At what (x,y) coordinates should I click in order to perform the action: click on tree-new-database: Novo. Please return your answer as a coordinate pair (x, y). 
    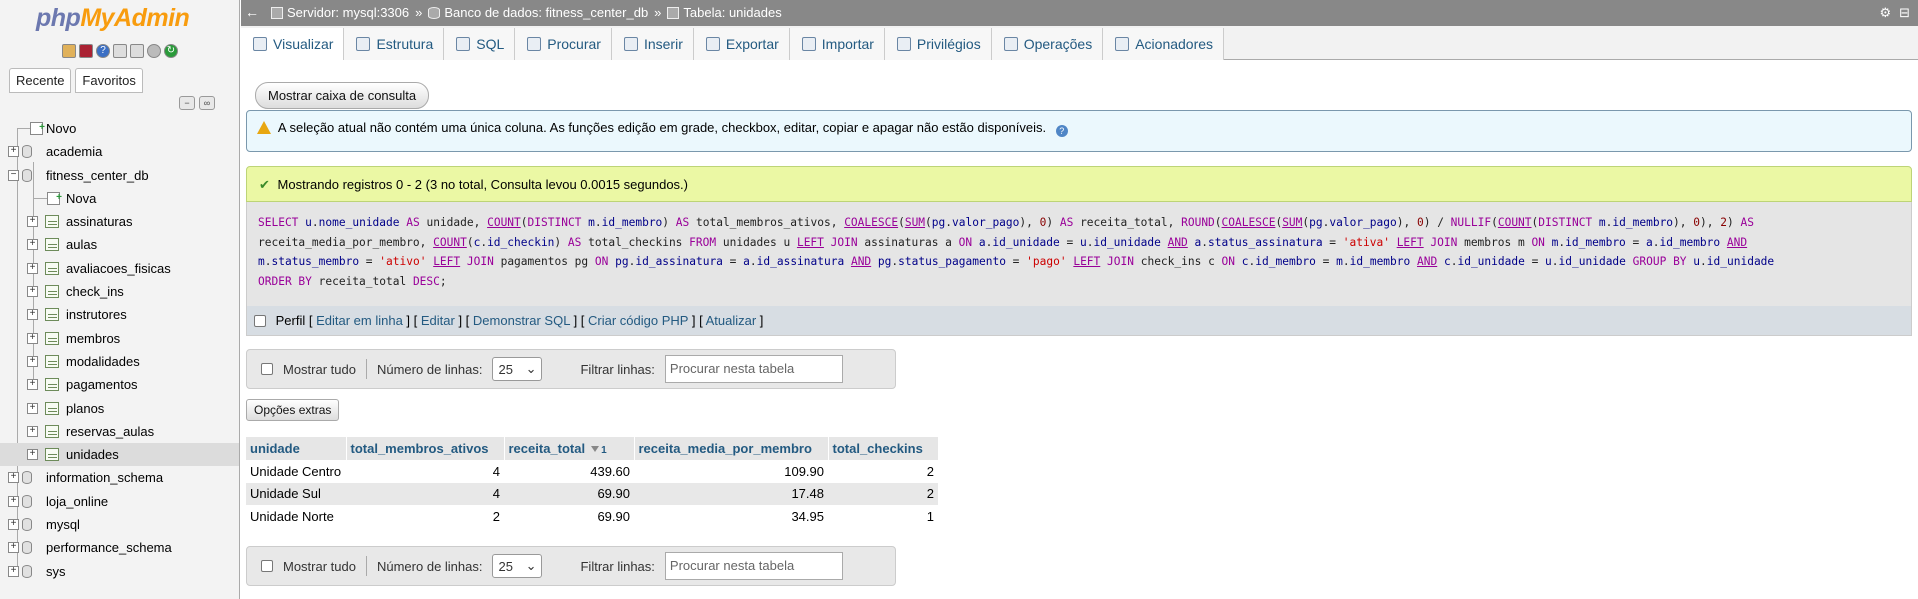
    Looking at the image, I should click on (119, 128).